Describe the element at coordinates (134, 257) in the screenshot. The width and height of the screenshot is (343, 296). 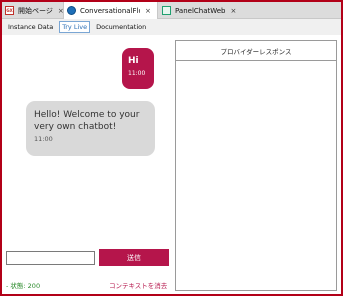
I see `send-button: 送信` at that location.